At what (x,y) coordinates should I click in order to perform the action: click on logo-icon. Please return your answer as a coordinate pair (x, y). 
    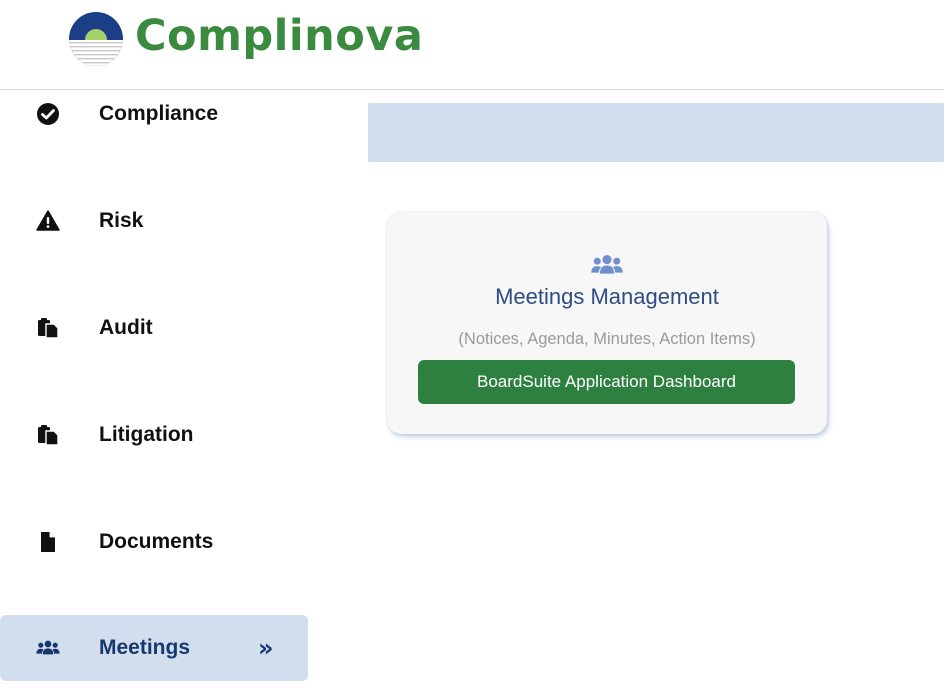
    Looking at the image, I should click on (96, 39).